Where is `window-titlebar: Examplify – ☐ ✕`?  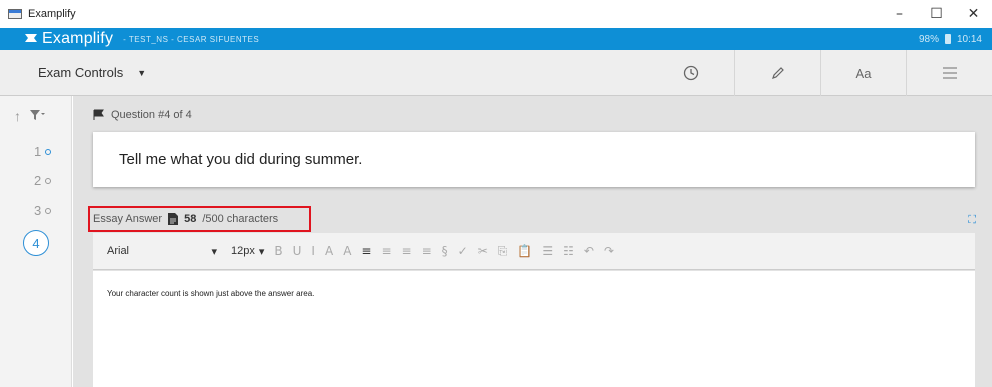
window-titlebar: Examplify – ☐ ✕ is located at coordinates (496, 14).